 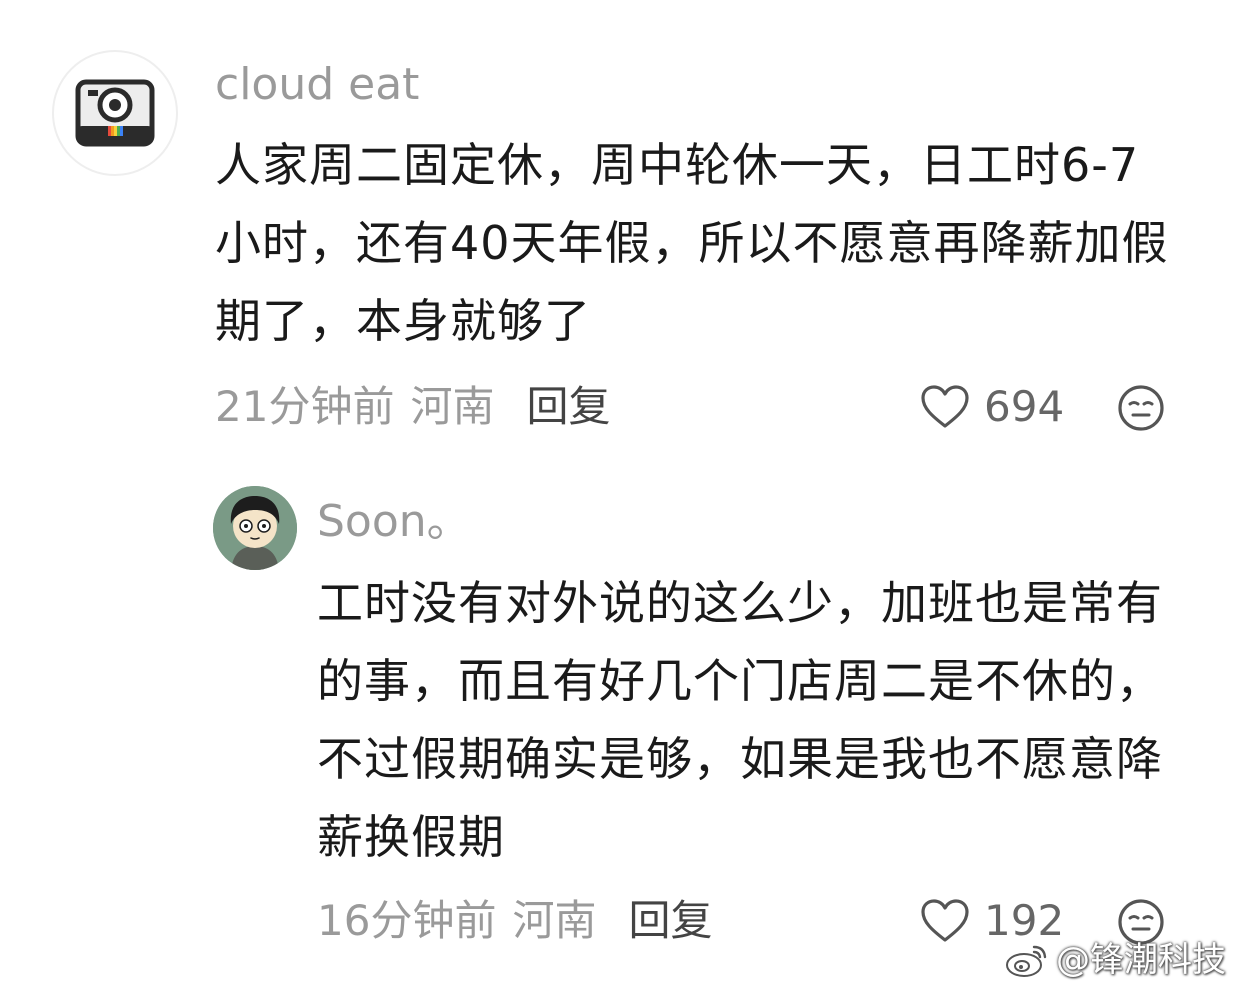 I want to click on like-button: 192, so click(x=992, y=921).